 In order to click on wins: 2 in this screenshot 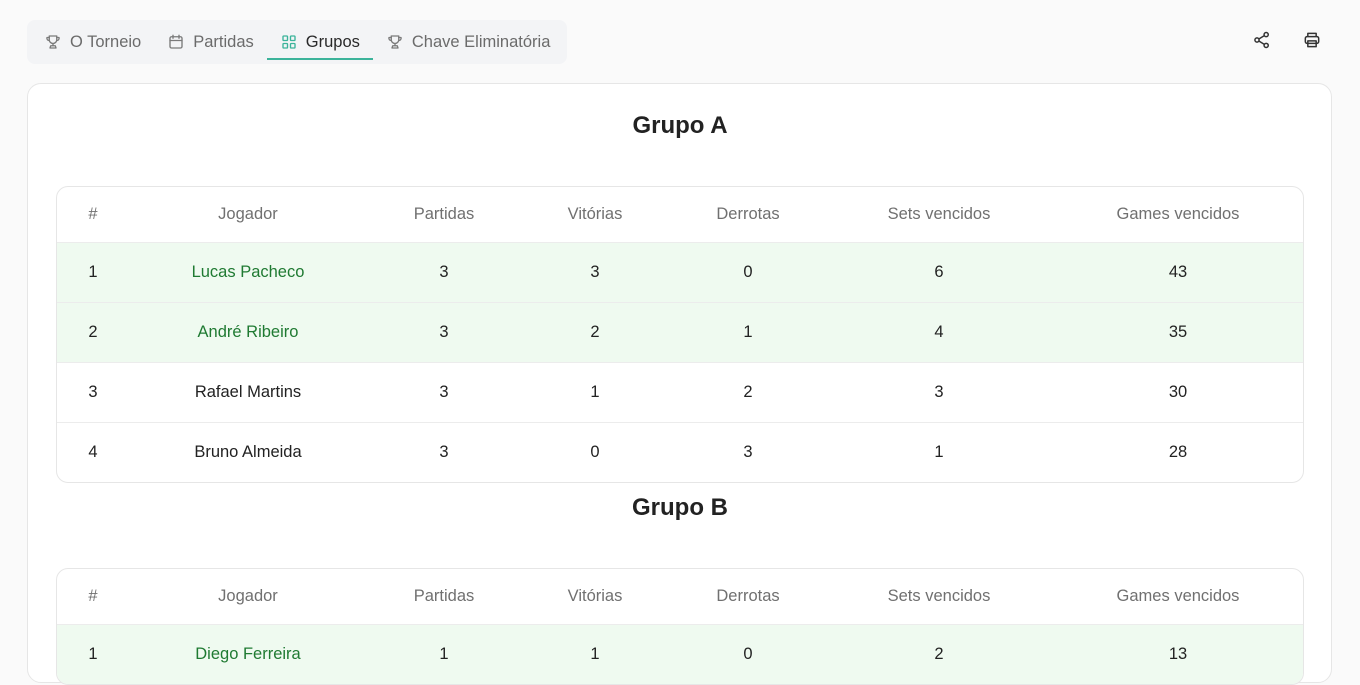, I will do `click(595, 332)`.